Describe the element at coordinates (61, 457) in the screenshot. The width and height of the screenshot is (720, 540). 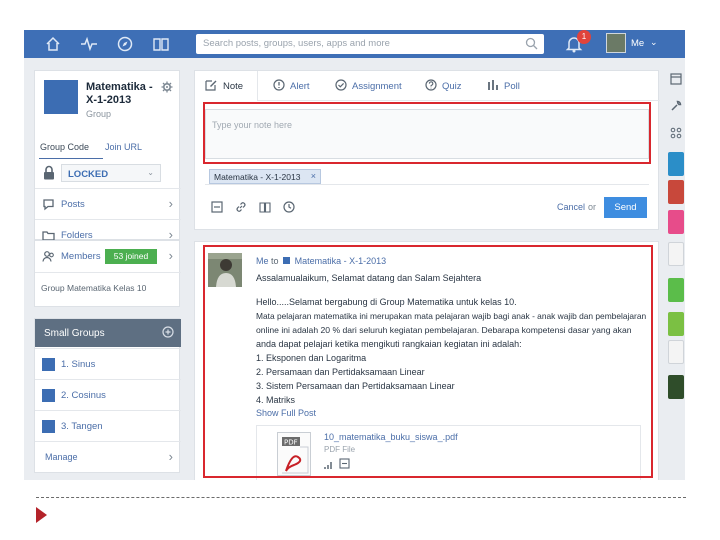
I see `manage-small-groups-link: Manage` at that location.